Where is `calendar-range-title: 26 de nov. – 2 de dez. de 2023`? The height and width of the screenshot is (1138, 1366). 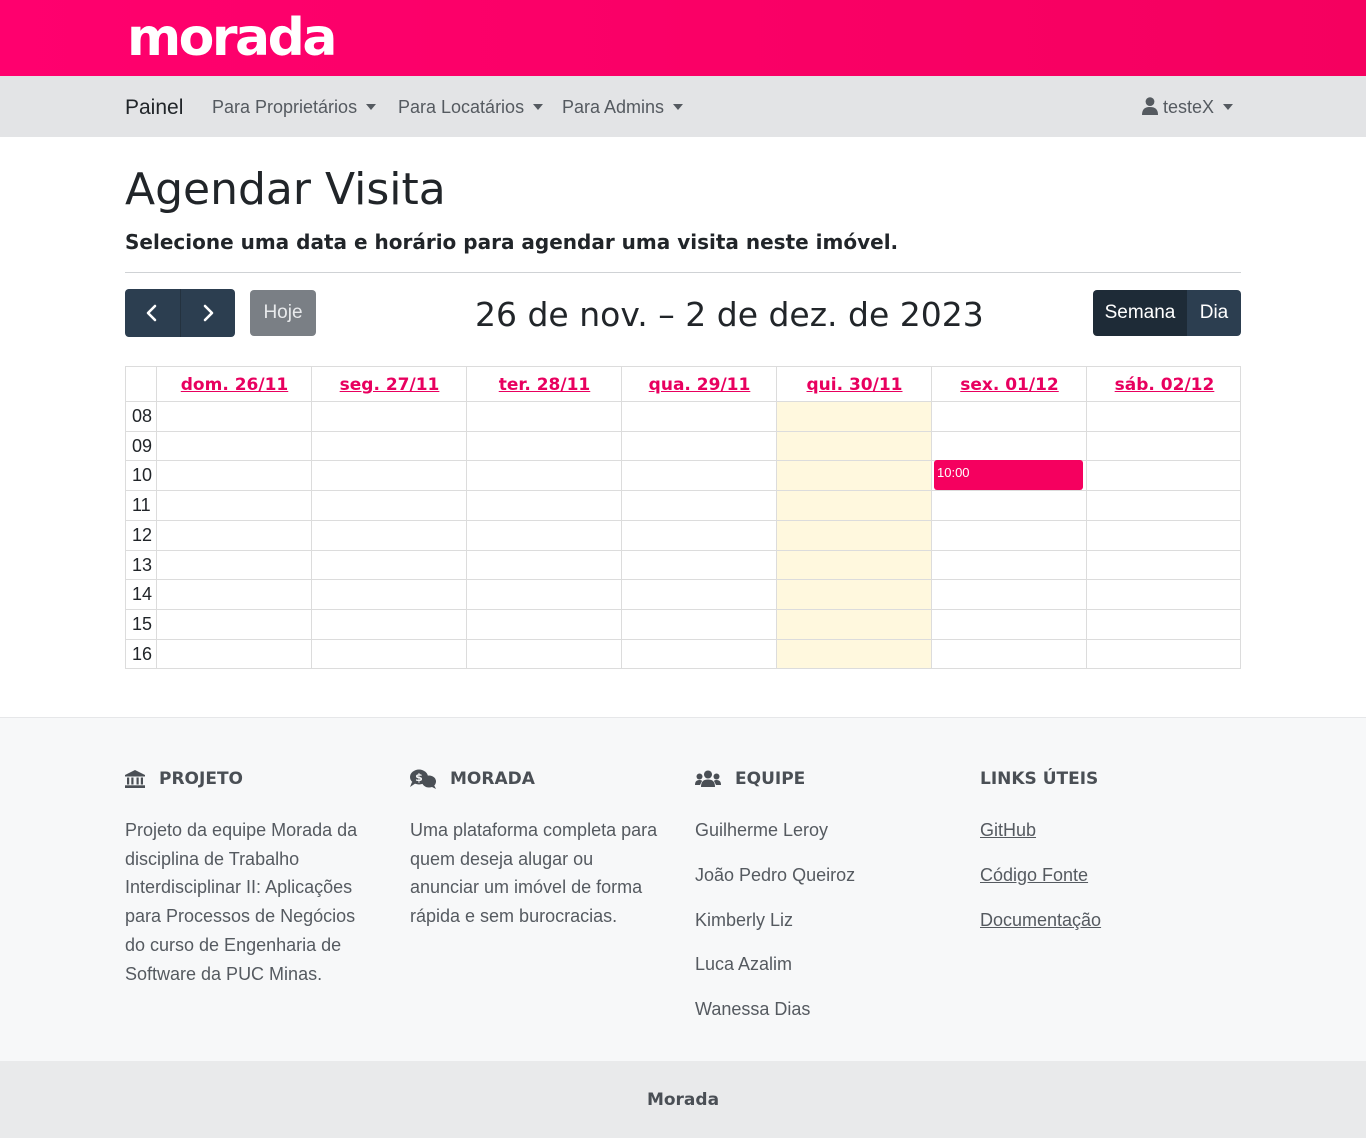 calendar-range-title: 26 de nov. – 2 de dez. de 2023 is located at coordinates (729, 314).